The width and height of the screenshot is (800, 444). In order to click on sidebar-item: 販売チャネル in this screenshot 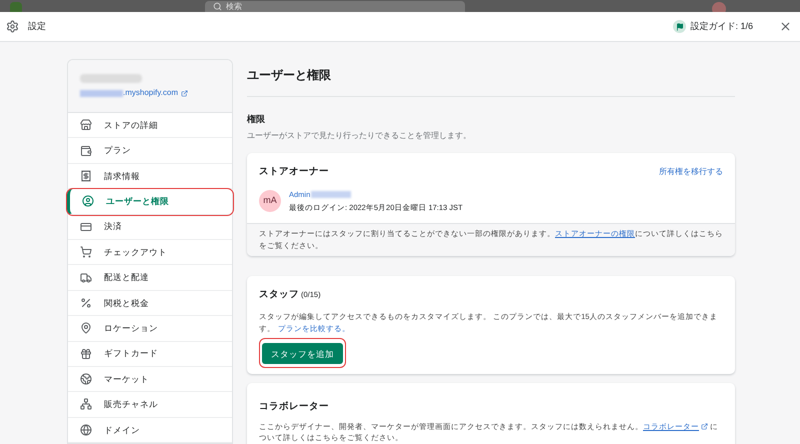, I will do `click(150, 405)`.